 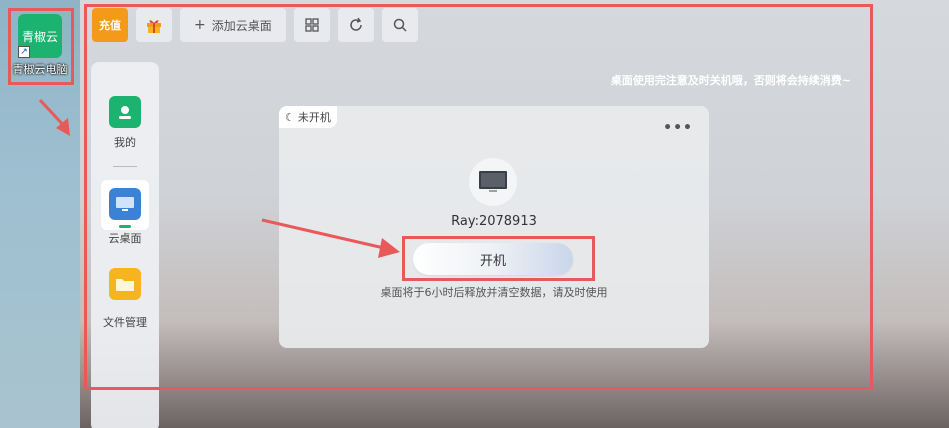 I want to click on highlight-box-shortcut, so click(x=41, y=46).